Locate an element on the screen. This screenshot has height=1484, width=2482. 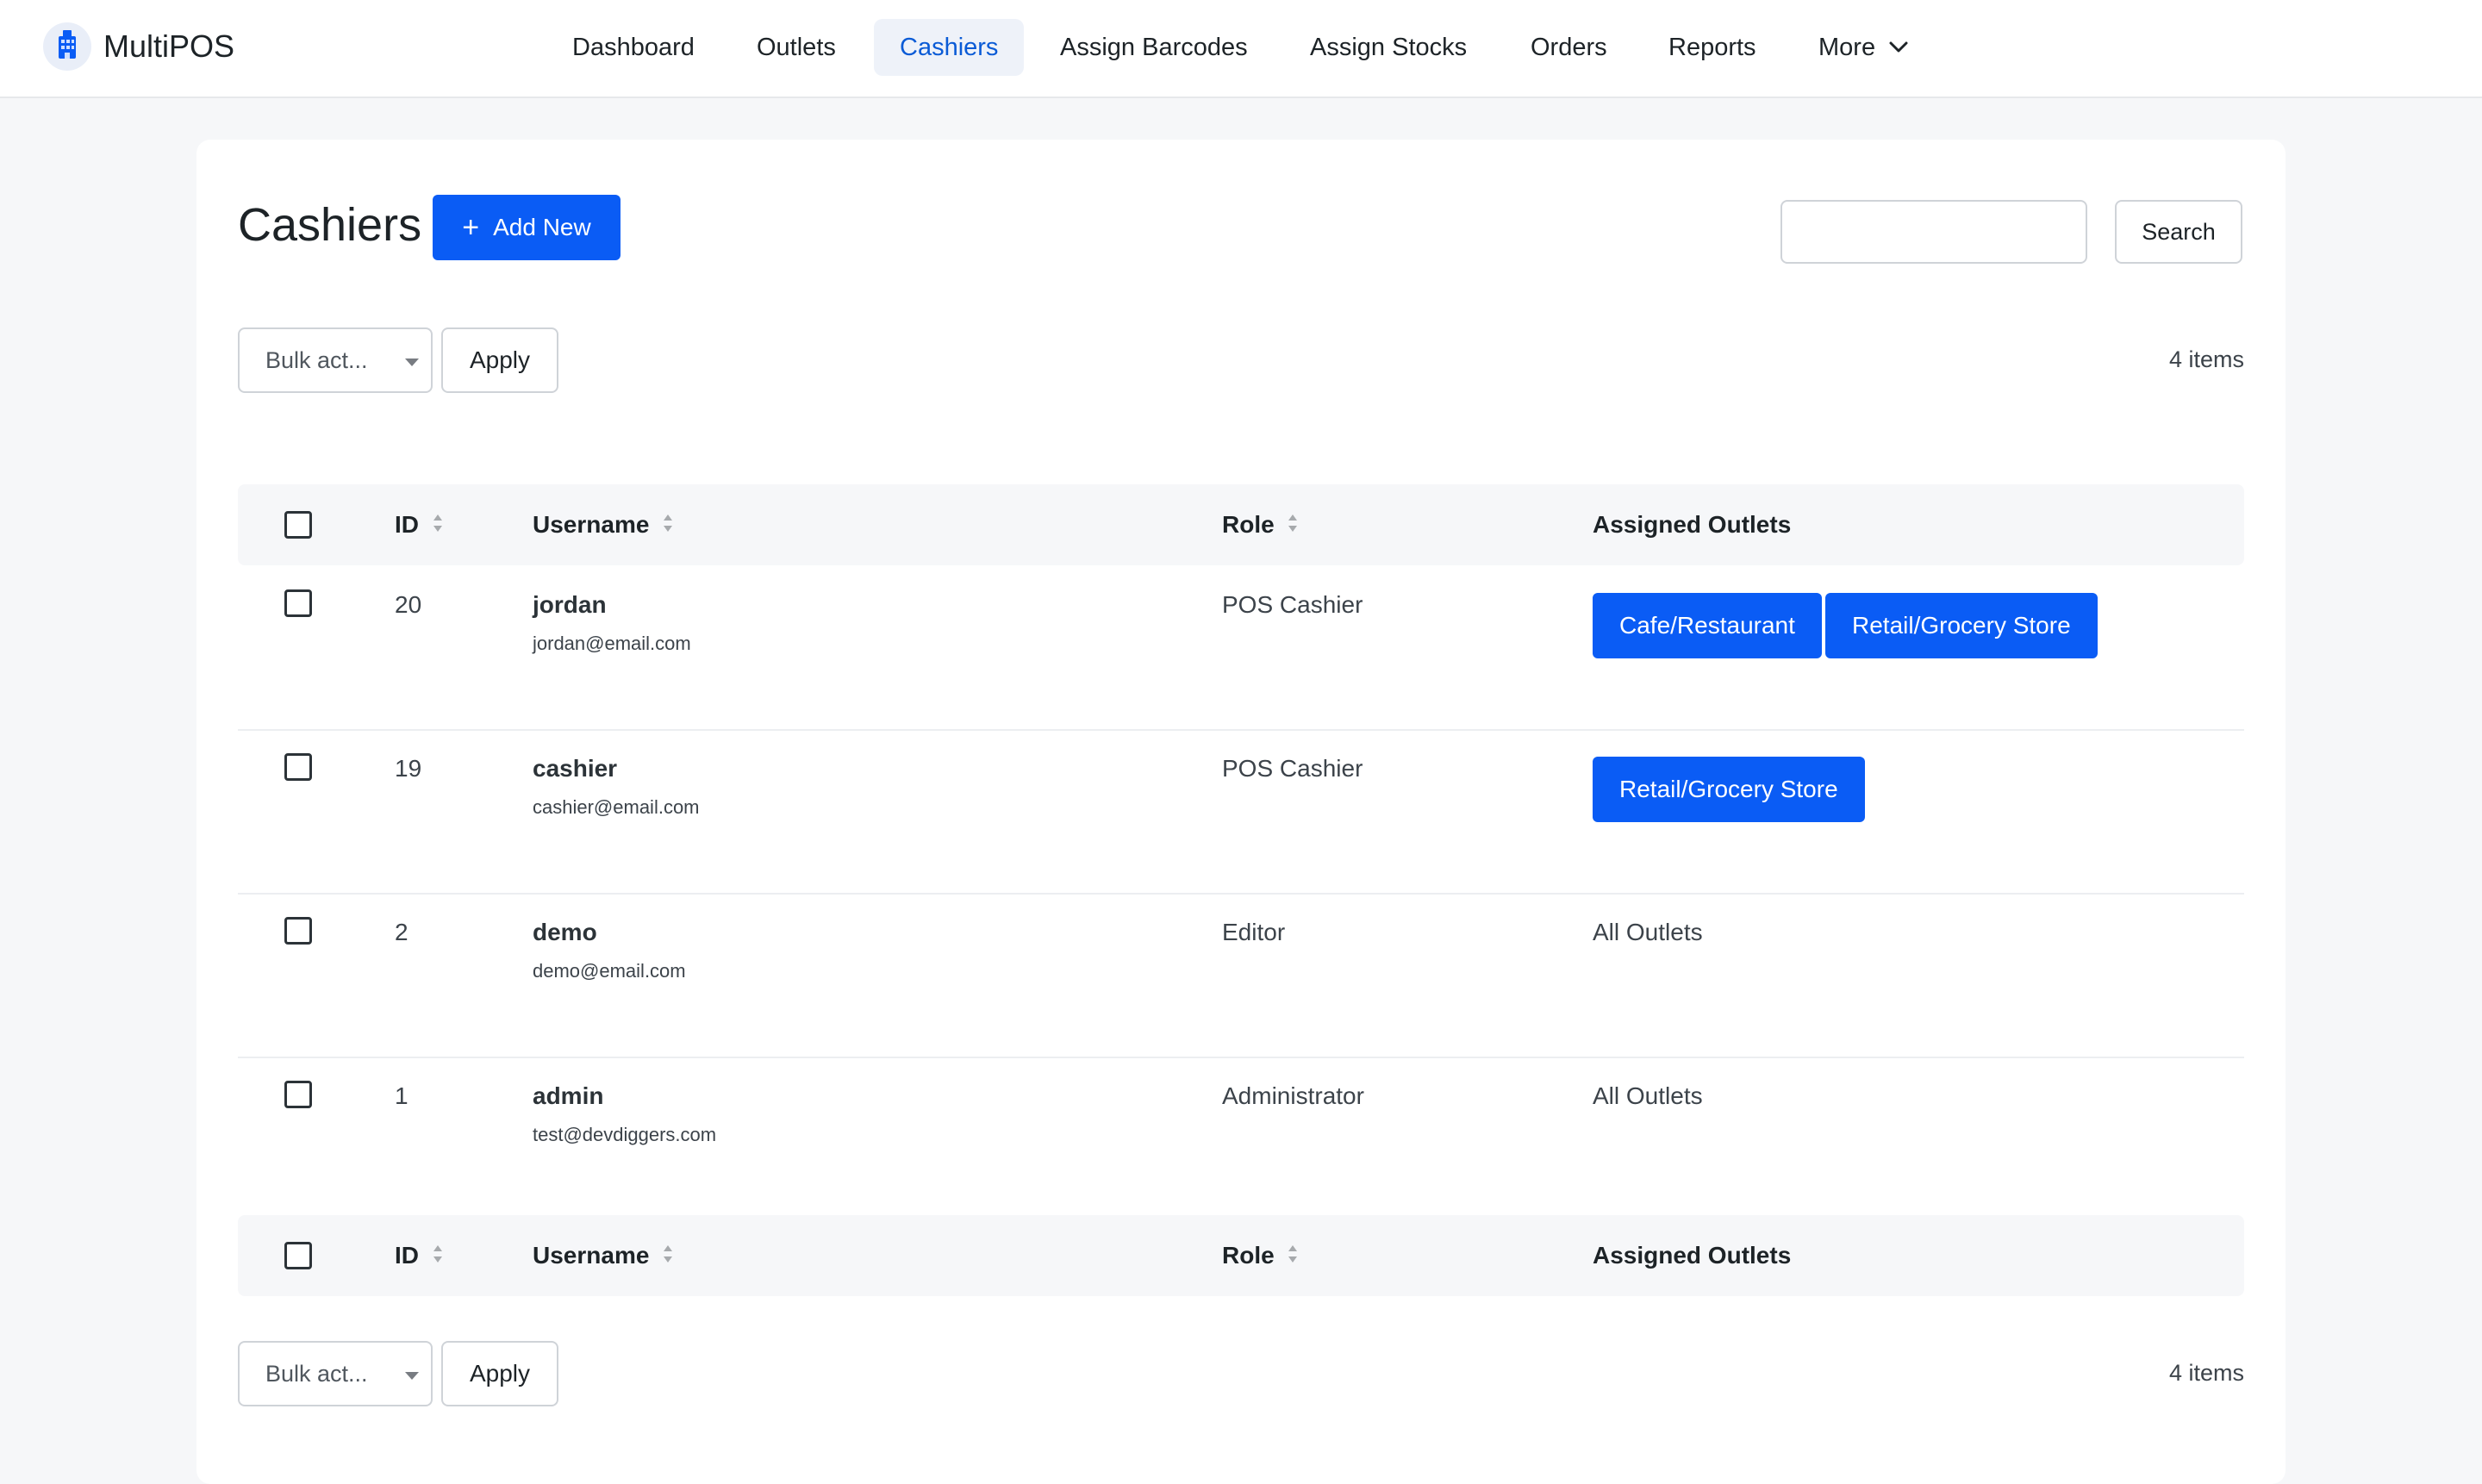
search-button: Search is located at coordinates (2178, 232).